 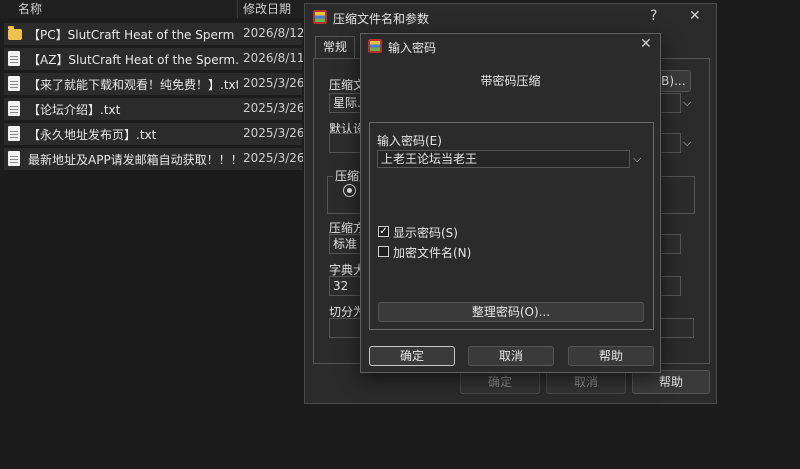 I want to click on encrypt-filenames-label: 加密文件名(N), so click(x=432, y=252).